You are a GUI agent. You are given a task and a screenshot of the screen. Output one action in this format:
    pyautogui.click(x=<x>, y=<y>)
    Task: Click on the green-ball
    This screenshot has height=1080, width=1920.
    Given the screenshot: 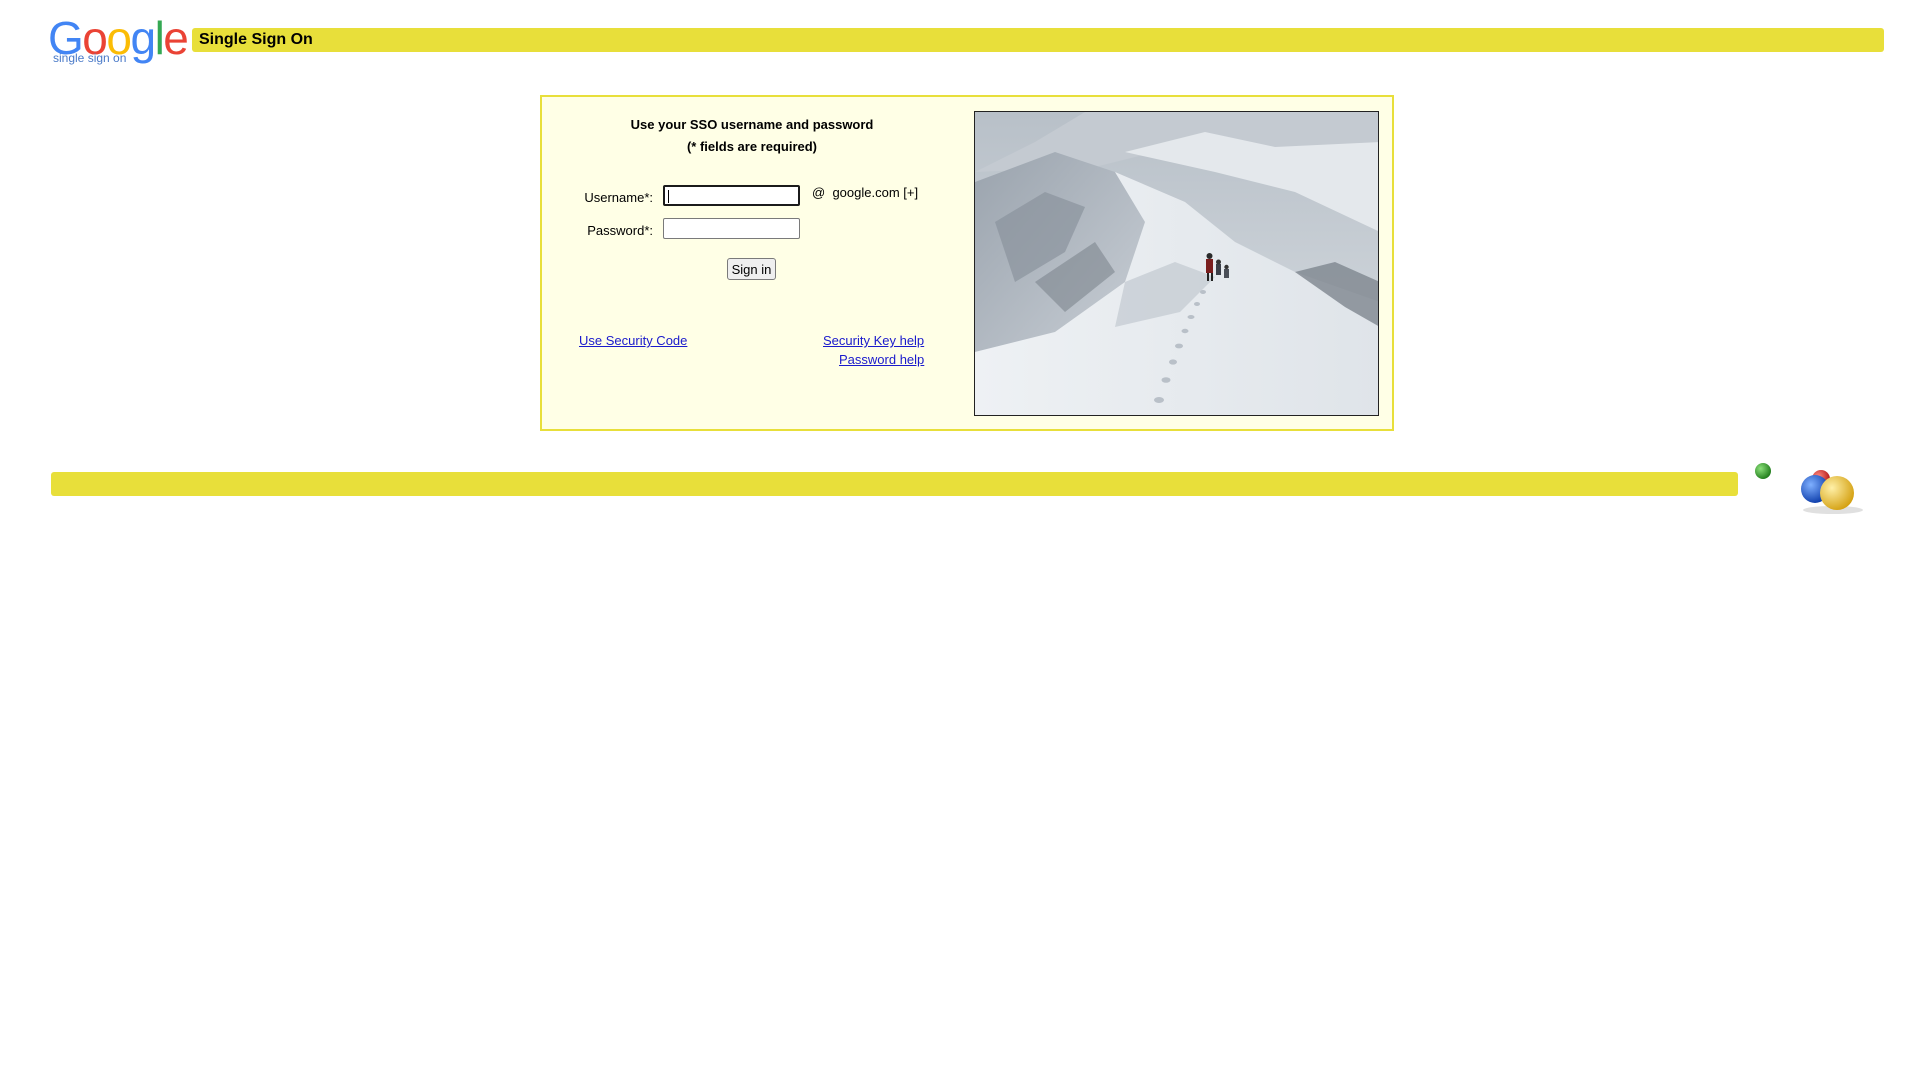 What is the action you would take?
    pyautogui.click(x=1763, y=471)
    